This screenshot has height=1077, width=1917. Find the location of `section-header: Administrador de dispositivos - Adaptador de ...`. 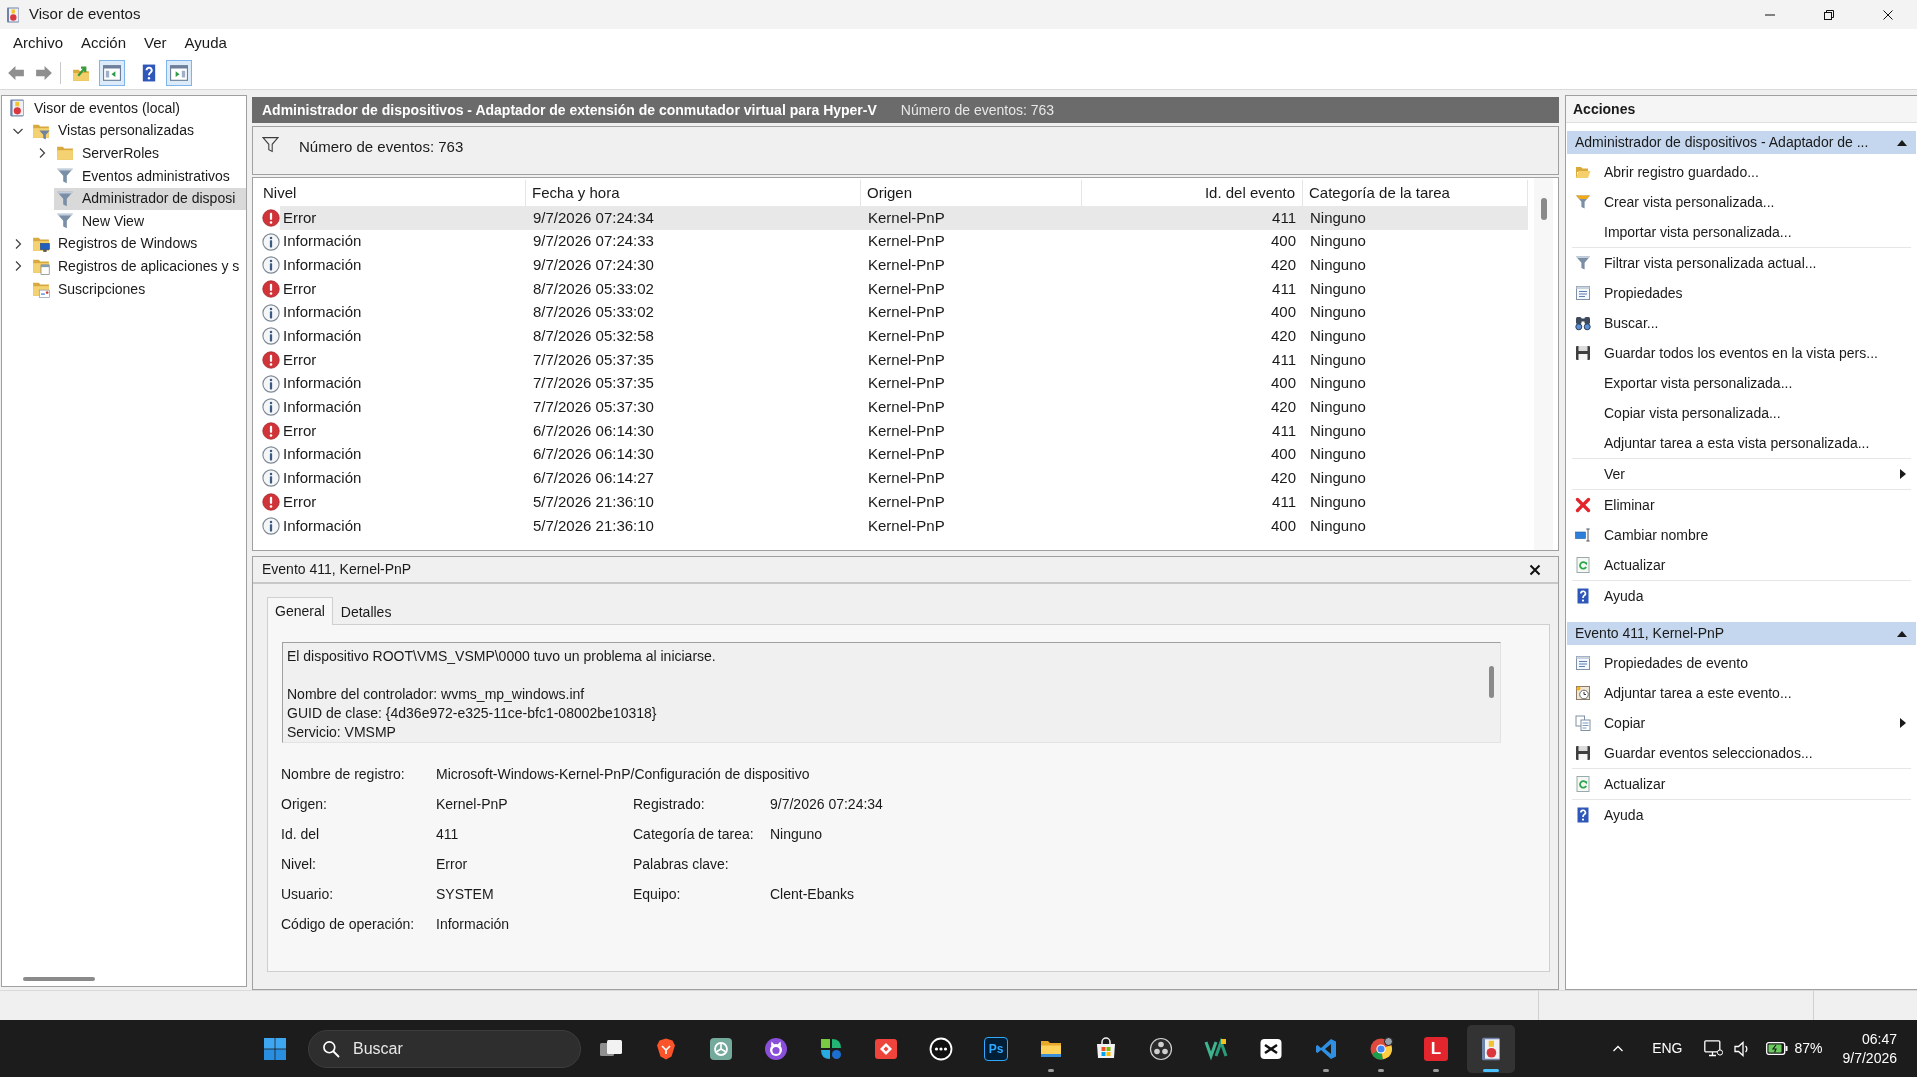

section-header: Administrador de dispositivos - Adaptador de ... is located at coordinates (1741, 142).